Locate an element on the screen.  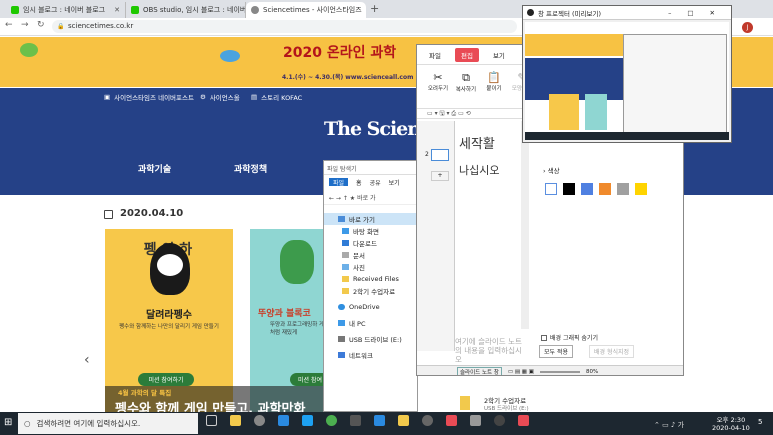
toplink-scienceall: ⚙ 사이언스올 is located at coordinates (220, 97).